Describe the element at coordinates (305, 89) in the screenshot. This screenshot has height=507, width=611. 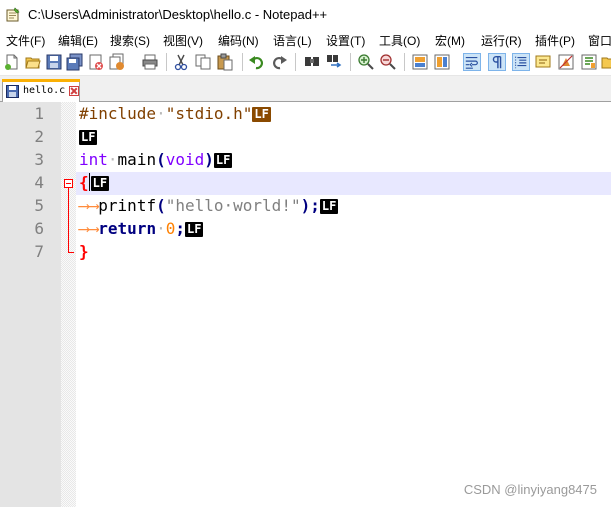
I see `tab-bar: hello.c` at that location.